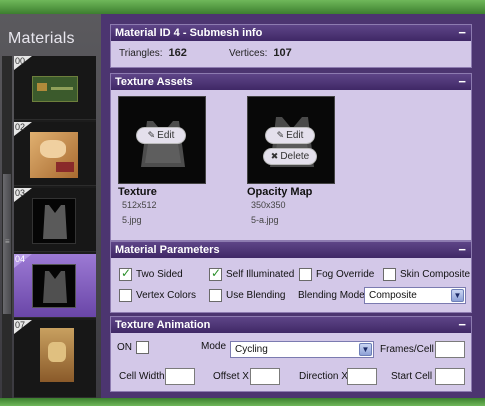 The width and height of the screenshot is (485, 406). I want to click on scrollbar-thumb: ≡, so click(7, 244).